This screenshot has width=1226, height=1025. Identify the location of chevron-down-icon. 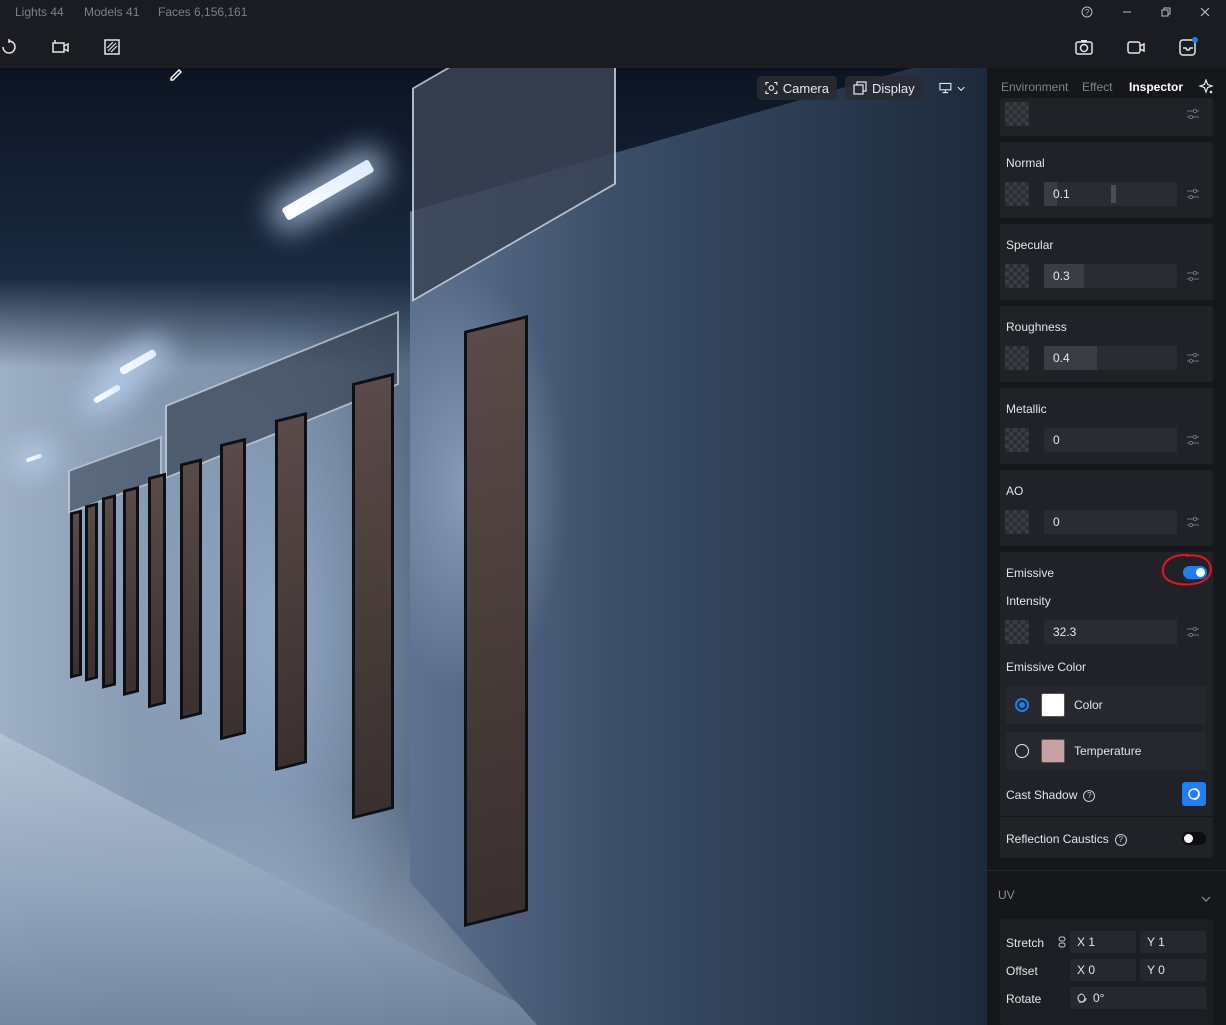
(1206, 899).